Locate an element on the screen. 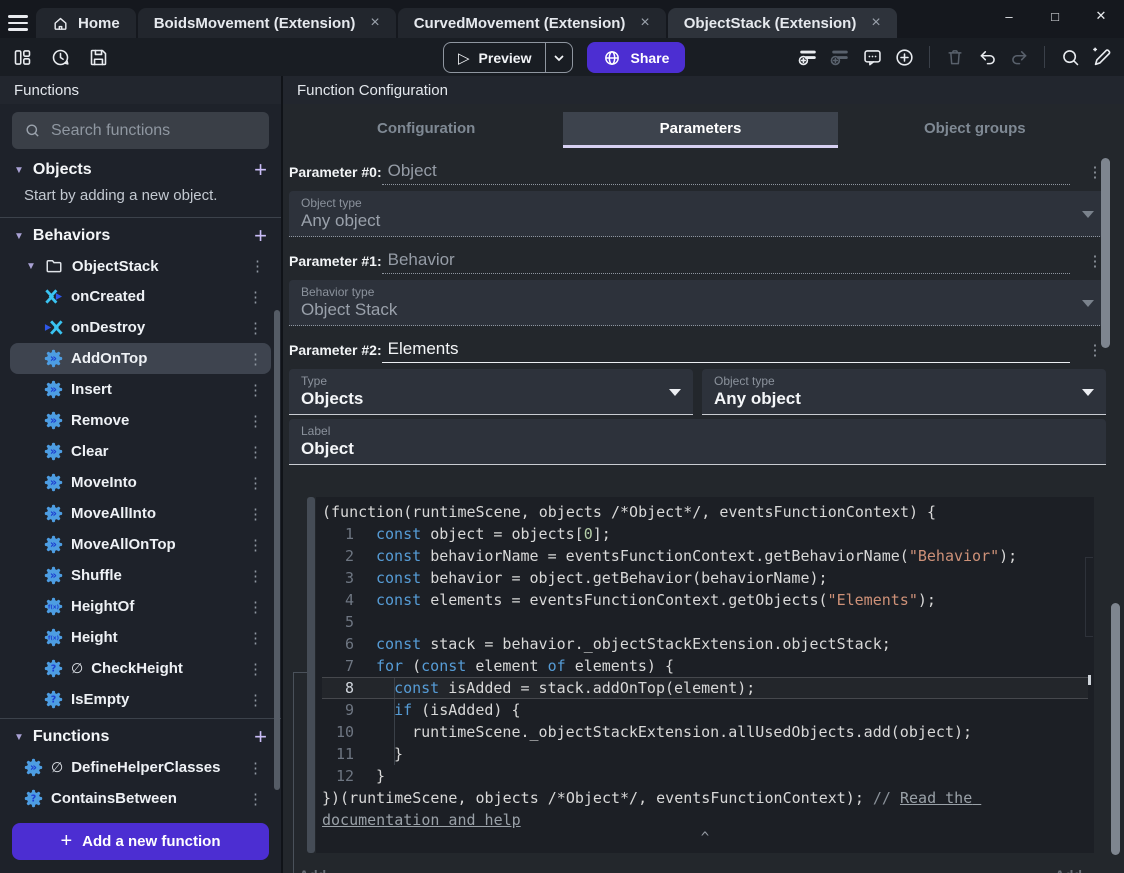  tab-boidsmovement: BoidsMovement (Extension) × is located at coordinates (266, 23).